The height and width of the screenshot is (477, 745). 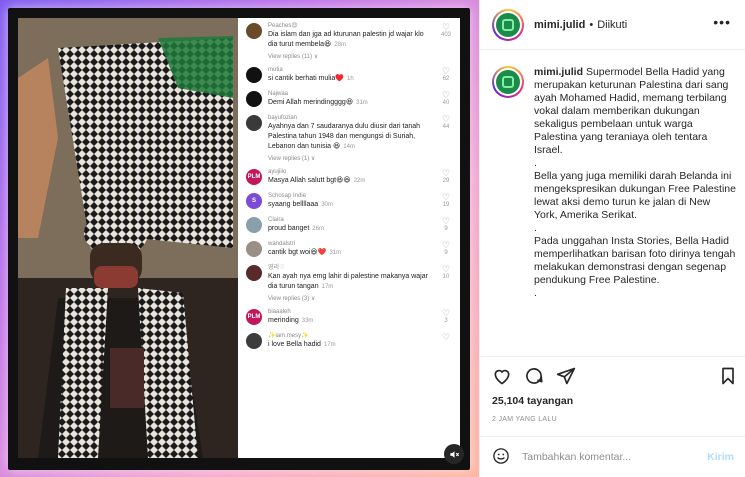 What do you see at coordinates (351, 181) in the screenshot?
I see `comment-text: Masya Allah salutt bgt😆😆 22m` at bounding box center [351, 181].